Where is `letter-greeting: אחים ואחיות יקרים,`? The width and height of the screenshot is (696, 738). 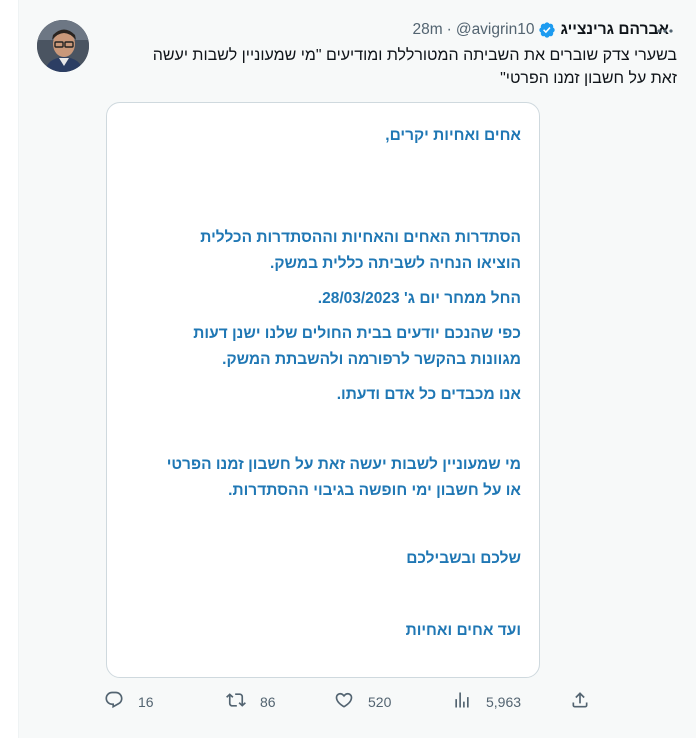
letter-greeting: אחים ואחיות יקרים, is located at coordinates (453, 135).